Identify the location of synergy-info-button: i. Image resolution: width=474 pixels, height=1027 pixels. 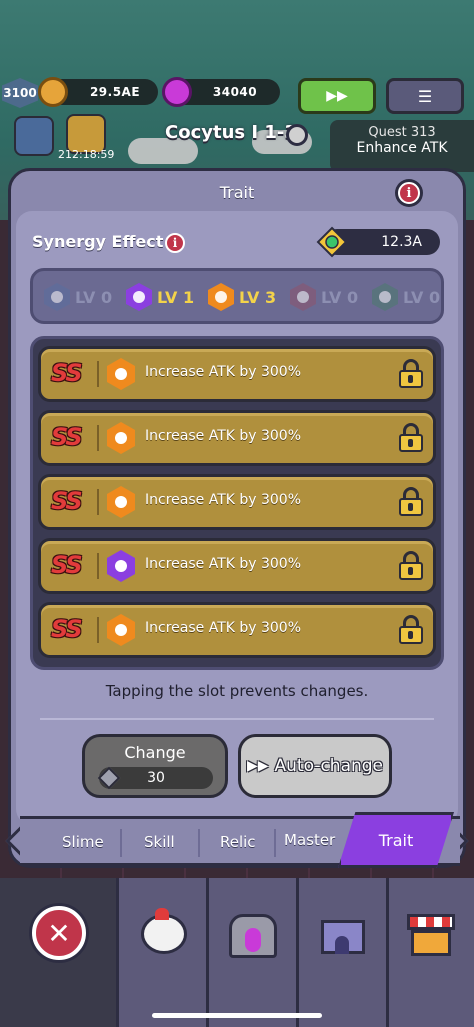
(175, 243).